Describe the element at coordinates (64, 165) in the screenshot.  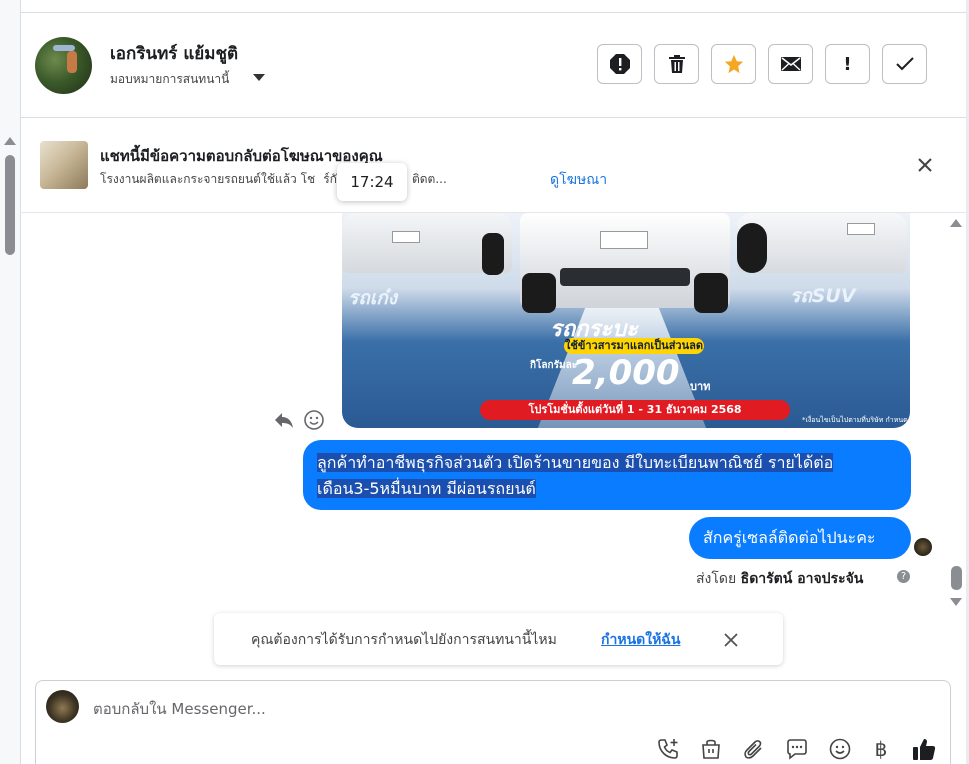
I see `ad-thumbnail` at that location.